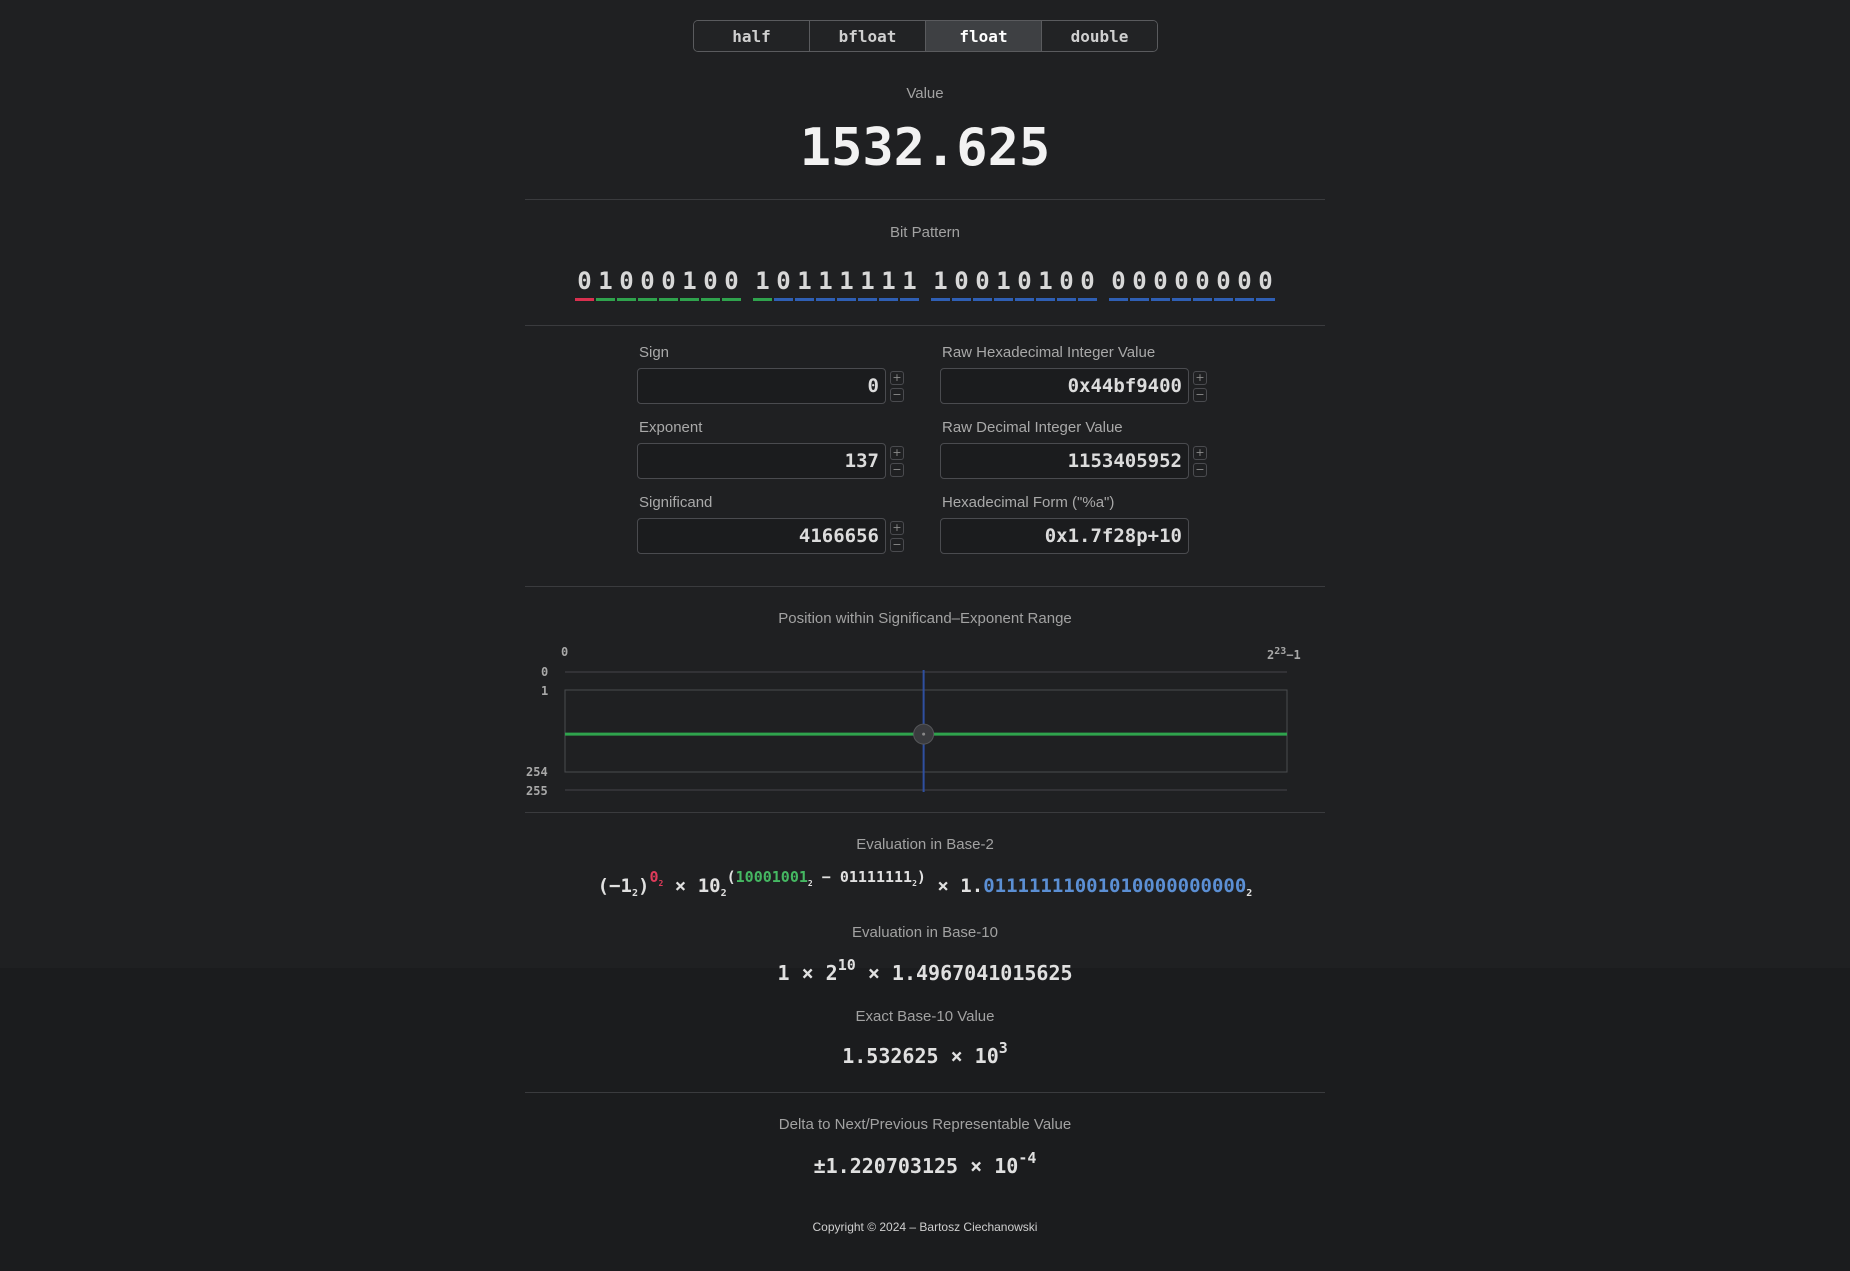 The width and height of the screenshot is (1850, 1271). I want to click on raw-dec-increment-button: +, so click(1200, 452).